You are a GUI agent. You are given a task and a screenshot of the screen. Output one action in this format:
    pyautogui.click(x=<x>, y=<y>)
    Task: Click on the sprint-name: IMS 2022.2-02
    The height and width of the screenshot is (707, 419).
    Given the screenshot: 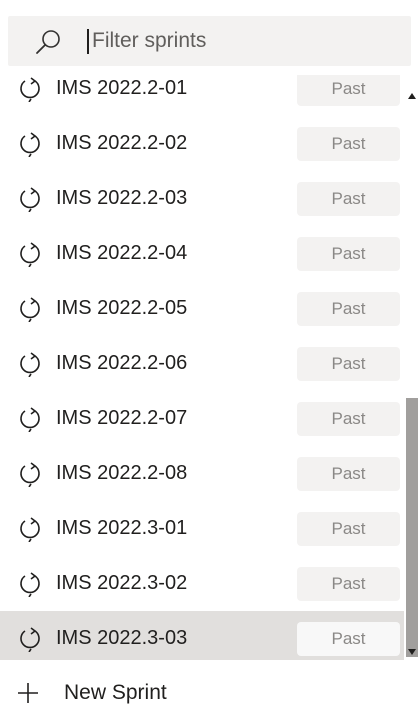 What is the action you would take?
    pyautogui.click(x=122, y=143)
    